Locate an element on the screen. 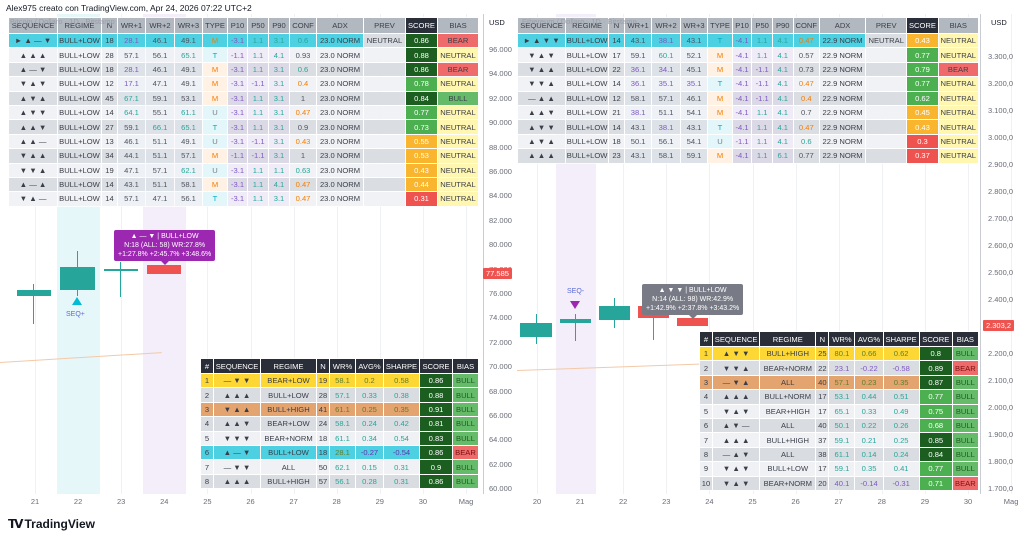 The width and height of the screenshot is (1024, 541). cell-n: 25 is located at coordinates (822, 353).